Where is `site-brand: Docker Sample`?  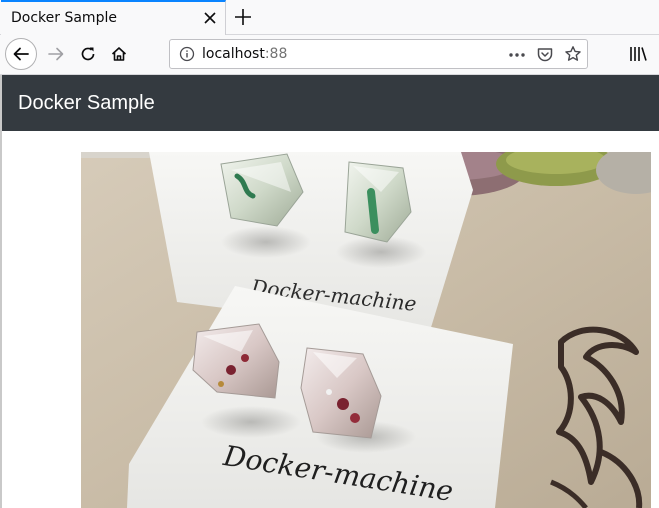
site-brand: Docker Sample is located at coordinates (86, 103).